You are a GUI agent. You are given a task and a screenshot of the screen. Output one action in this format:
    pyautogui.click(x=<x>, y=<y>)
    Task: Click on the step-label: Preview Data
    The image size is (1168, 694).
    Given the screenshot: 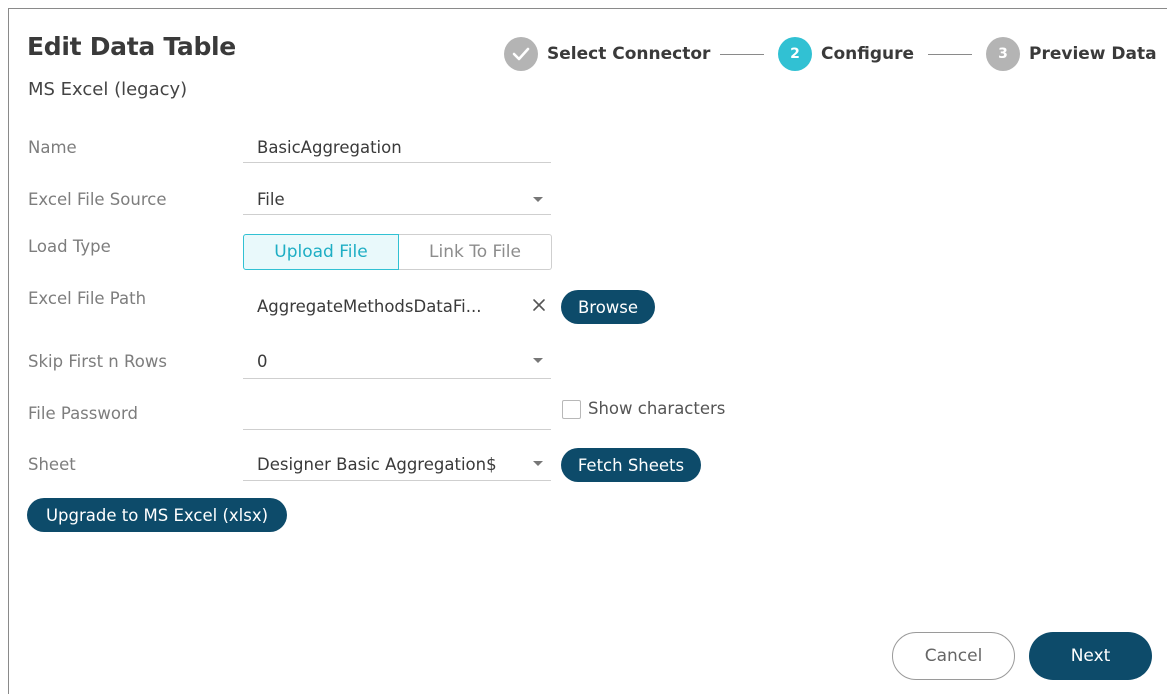 What is the action you would take?
    pyautogui.click(x=1093, y=54)
    